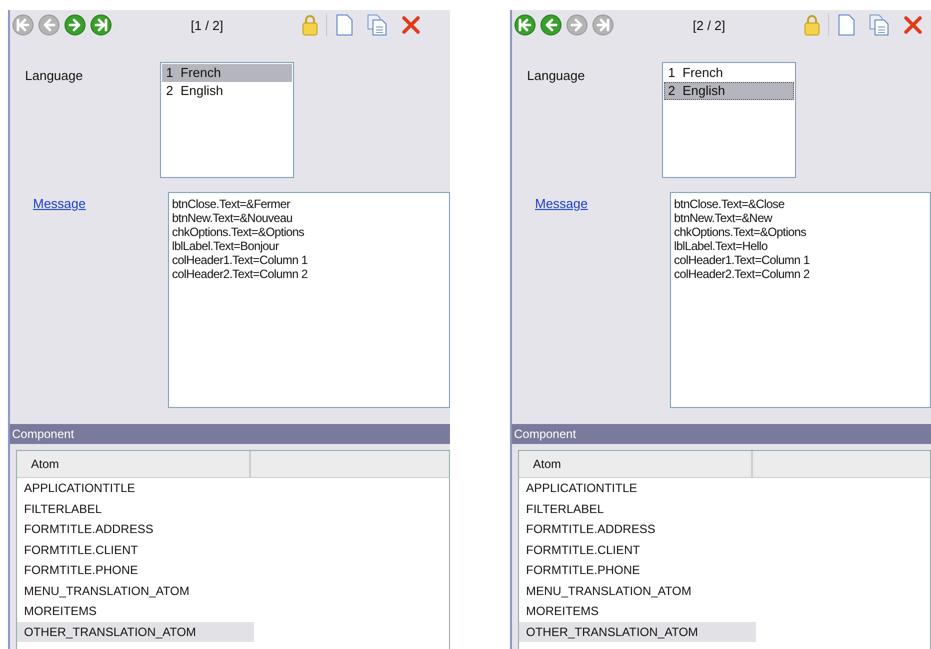  Describe the element at coordinates (525, 25) in the screenshot. I see `first-record-icon` at that location.